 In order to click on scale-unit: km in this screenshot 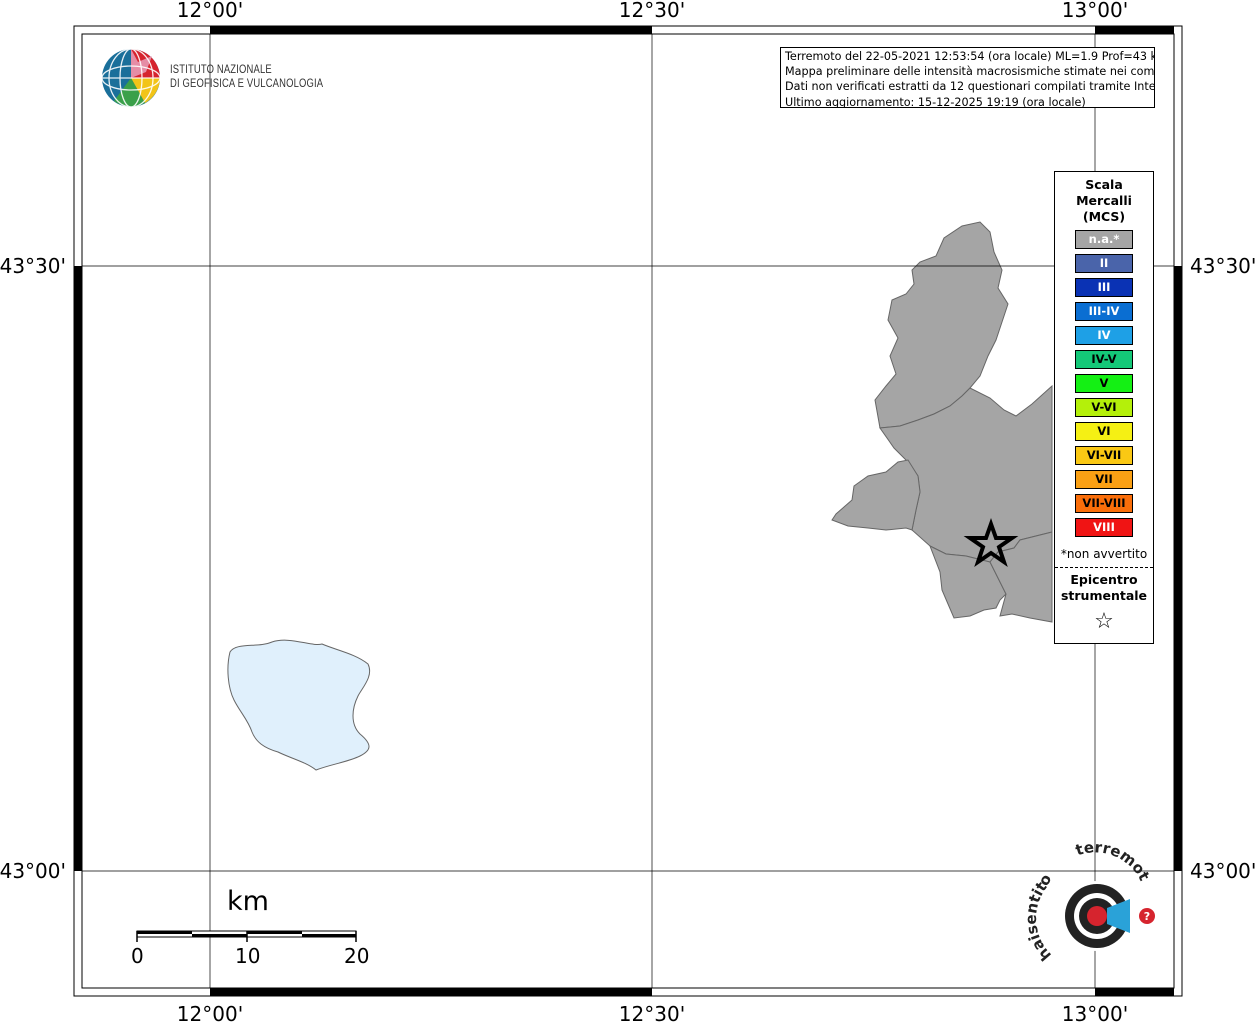, I will do `click(248, 901)`.